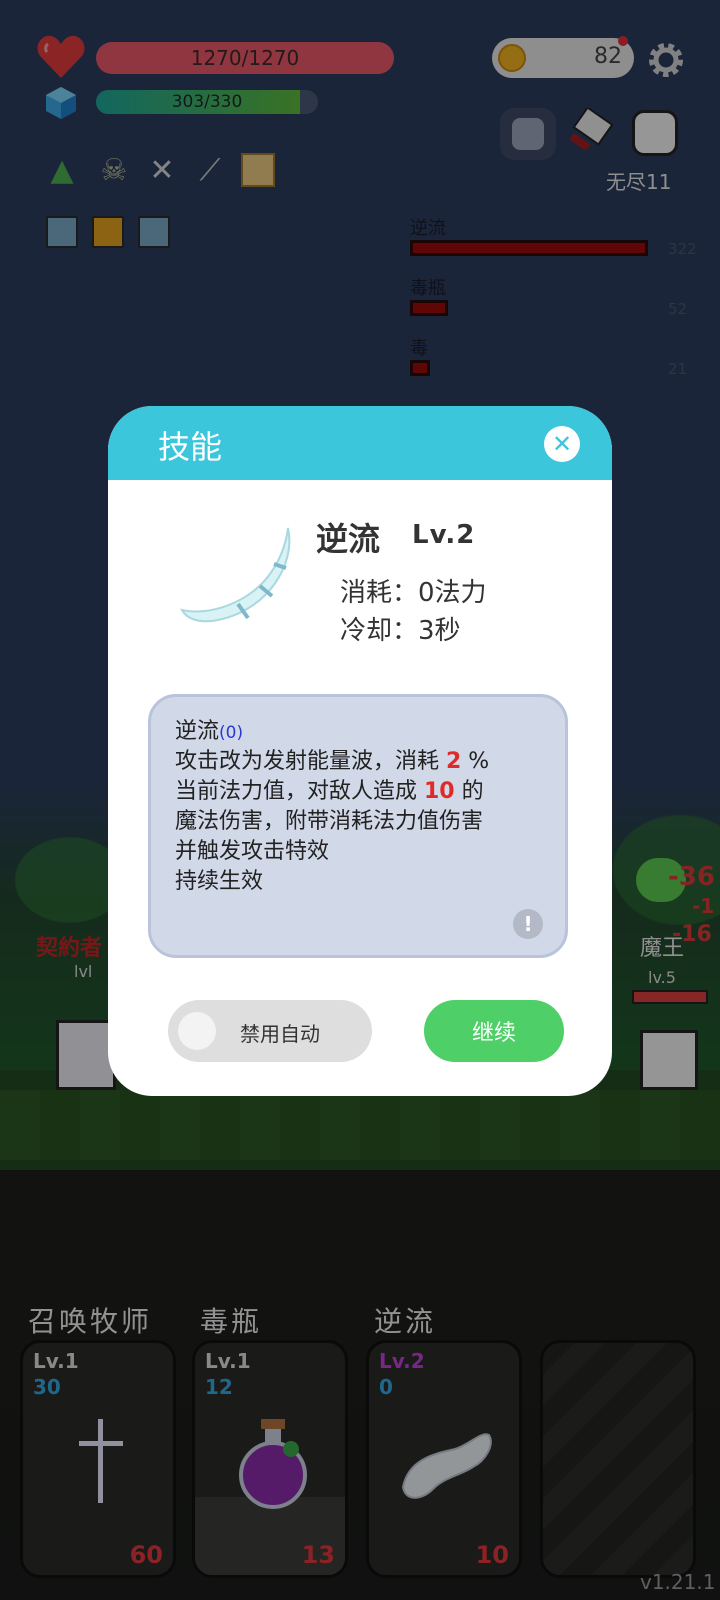 The height and width of the screenshot is (1600, 720). Describe the element at coordinates (238, 576) in the screenshot. I see `backflow-skill-icon` at that location.